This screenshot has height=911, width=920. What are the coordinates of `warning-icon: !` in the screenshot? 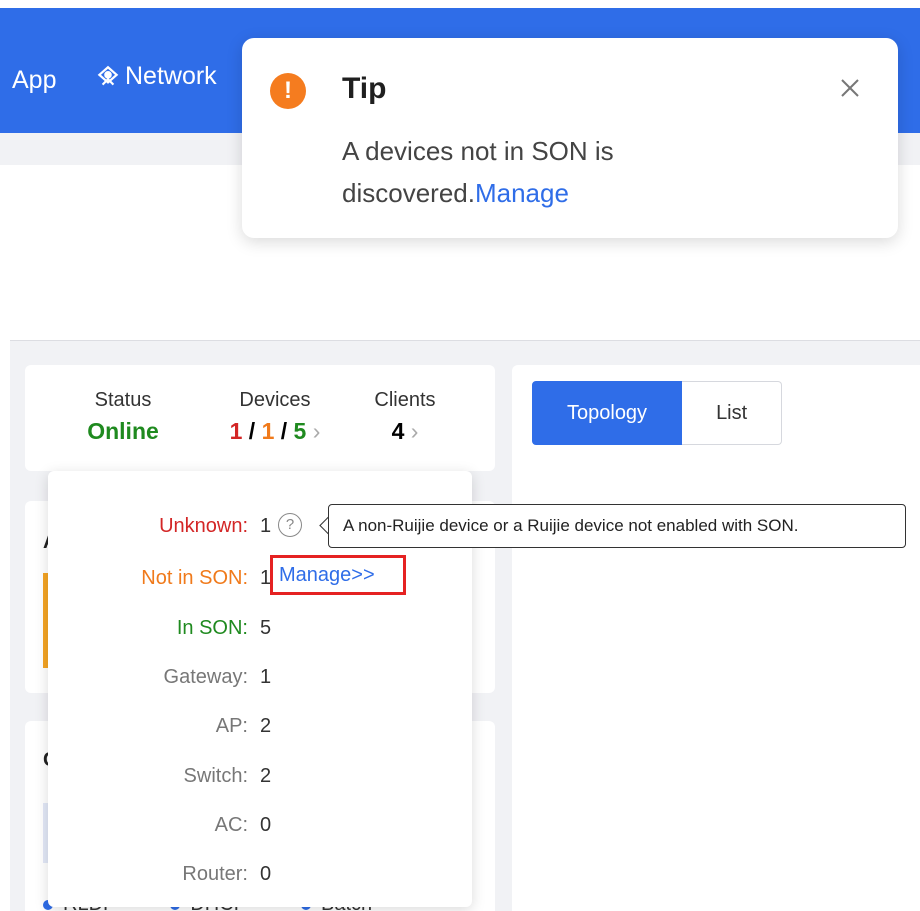 It's located at (288, 91).